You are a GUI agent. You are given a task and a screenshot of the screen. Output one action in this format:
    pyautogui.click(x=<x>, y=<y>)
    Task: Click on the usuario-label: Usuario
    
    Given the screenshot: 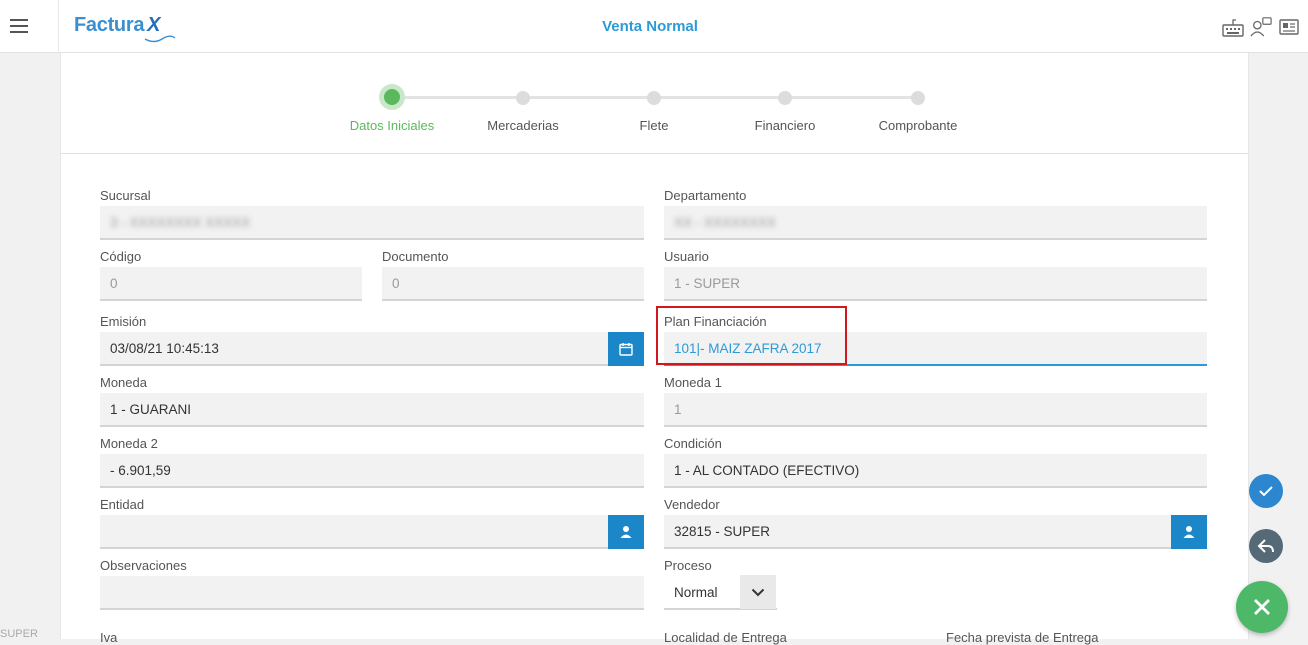 What is the action you would take?
    pyautogui.click(x=686, y=256)
    